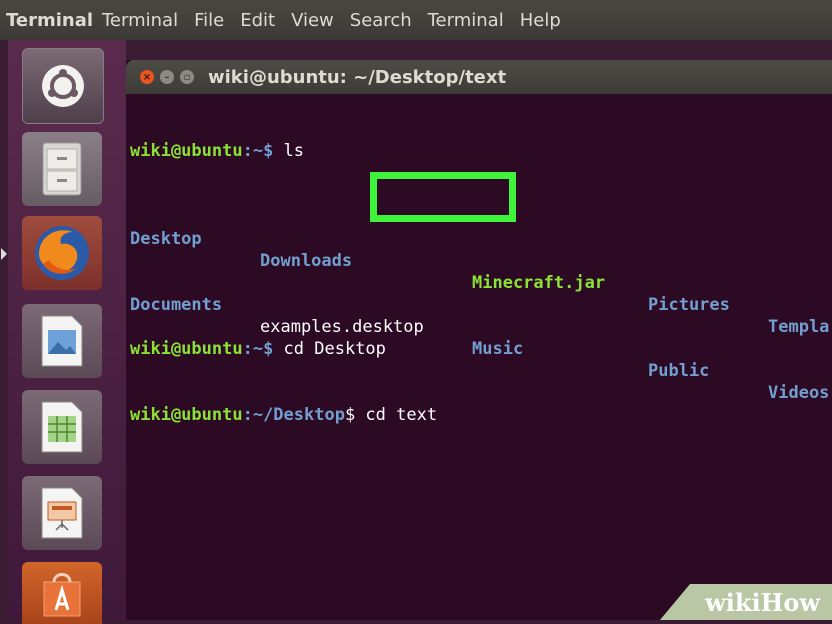 Image resolution: width=832 pixels, height=624 pixels. What do you see at coordinates (306, 261) in the screenshot?
I see `ls-entry: Downloads` at bounding box center [306, 261].